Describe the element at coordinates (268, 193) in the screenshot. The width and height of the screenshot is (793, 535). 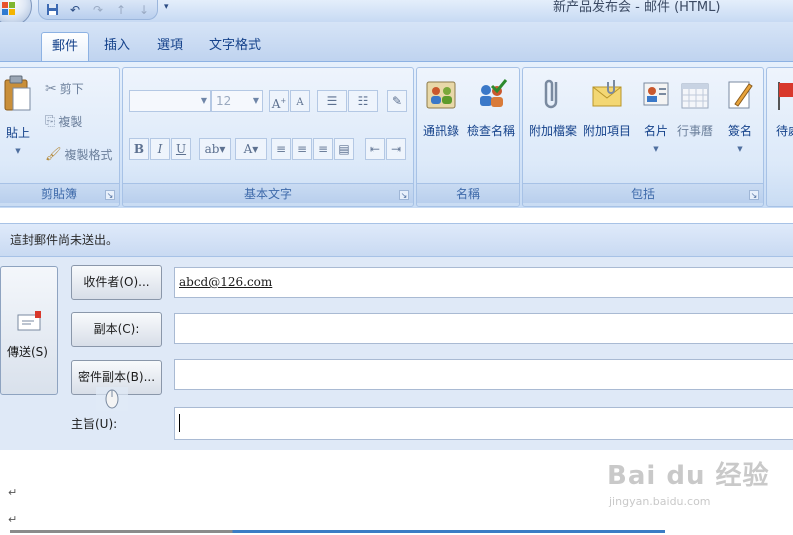
I see `group-label-basic-text: 基本文字` at that location.